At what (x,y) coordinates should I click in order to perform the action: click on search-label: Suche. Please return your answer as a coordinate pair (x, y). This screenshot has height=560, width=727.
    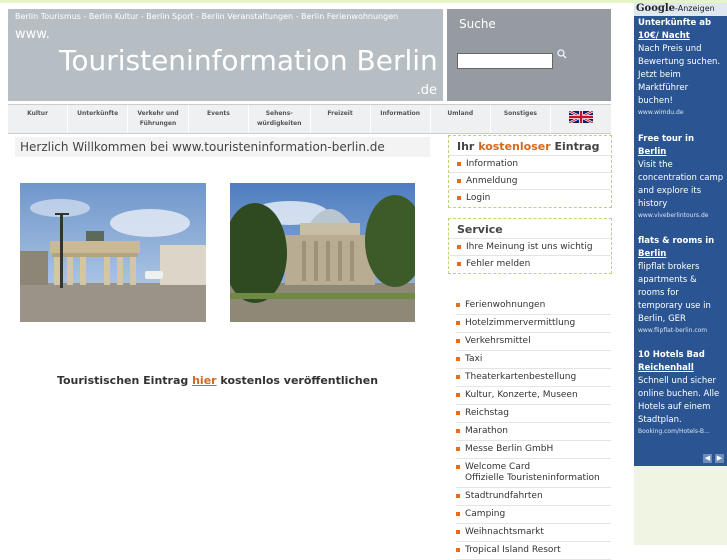
    Looking at the image, I should click on (477, 24).